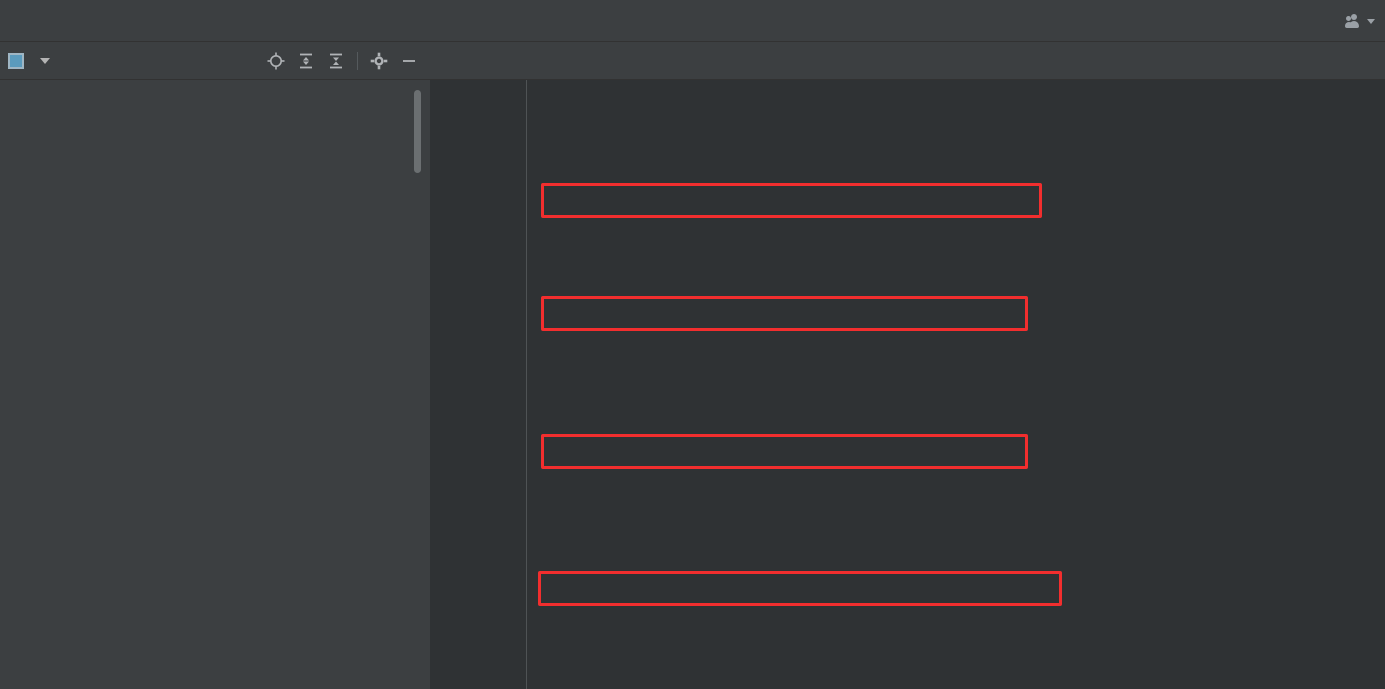  Describe the element at coordinates (417, 131) in the screenshot. I see `tree-scrollbar` at that location.